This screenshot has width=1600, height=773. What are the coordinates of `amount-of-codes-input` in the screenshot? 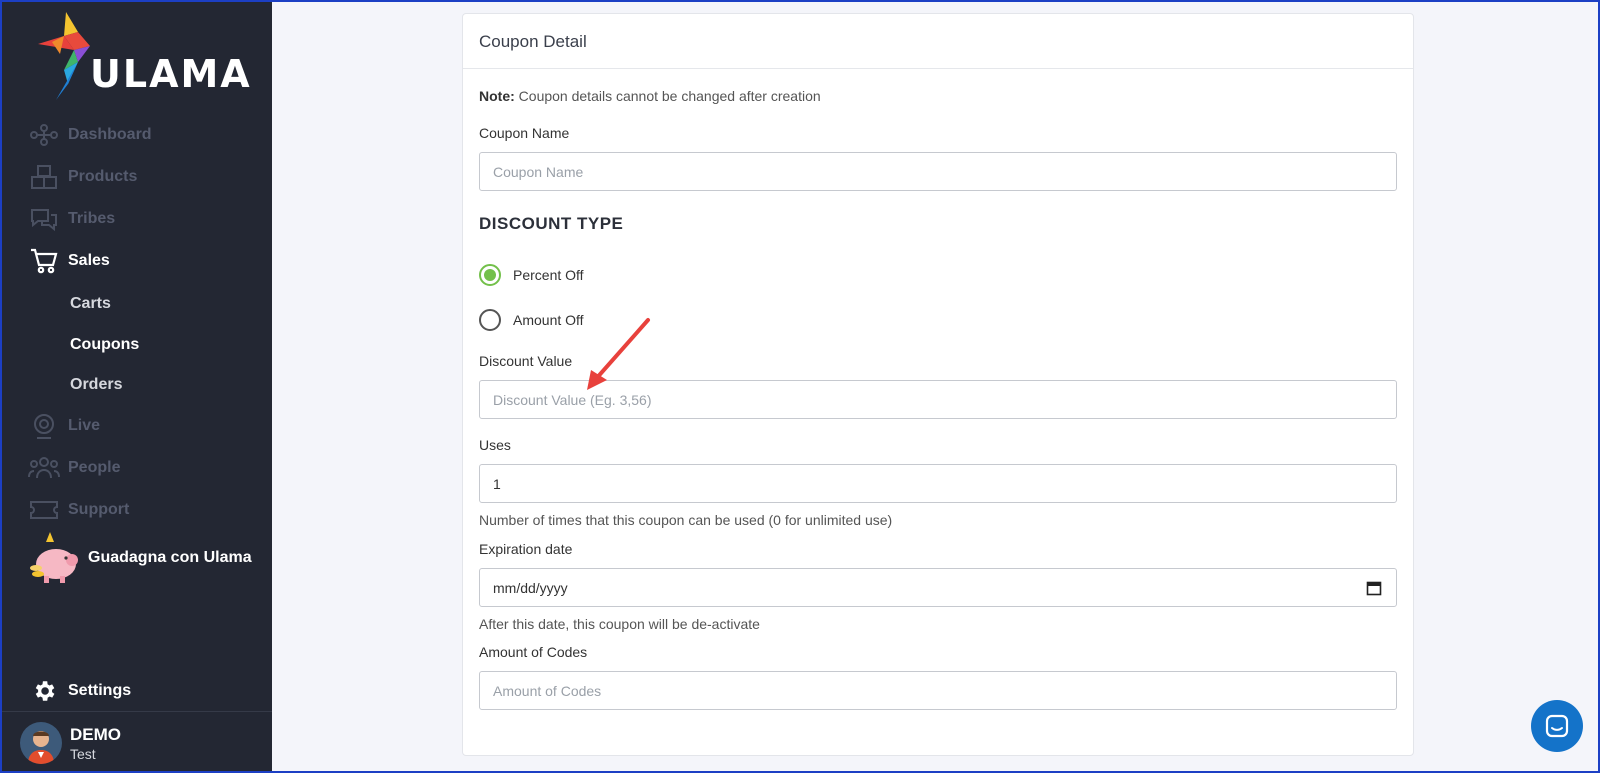 It's located at (938, 690).